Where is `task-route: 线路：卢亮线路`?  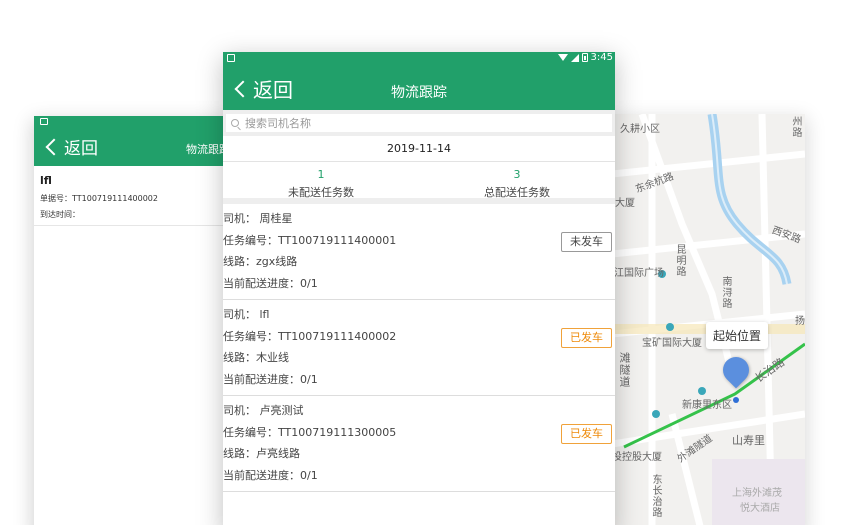 task-route: 线路：卢亮线路 is located at coordinates (261, 453).